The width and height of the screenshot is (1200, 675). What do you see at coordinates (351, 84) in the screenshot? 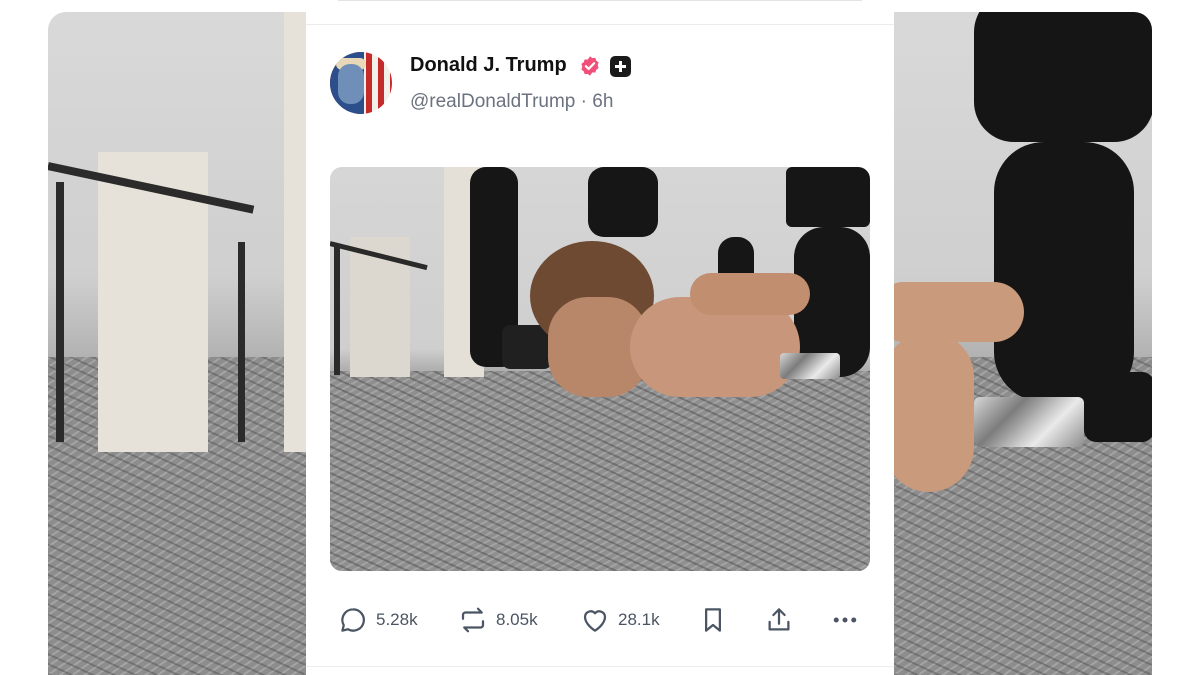
I see `avatar-face` at bounding box center [351, 84].